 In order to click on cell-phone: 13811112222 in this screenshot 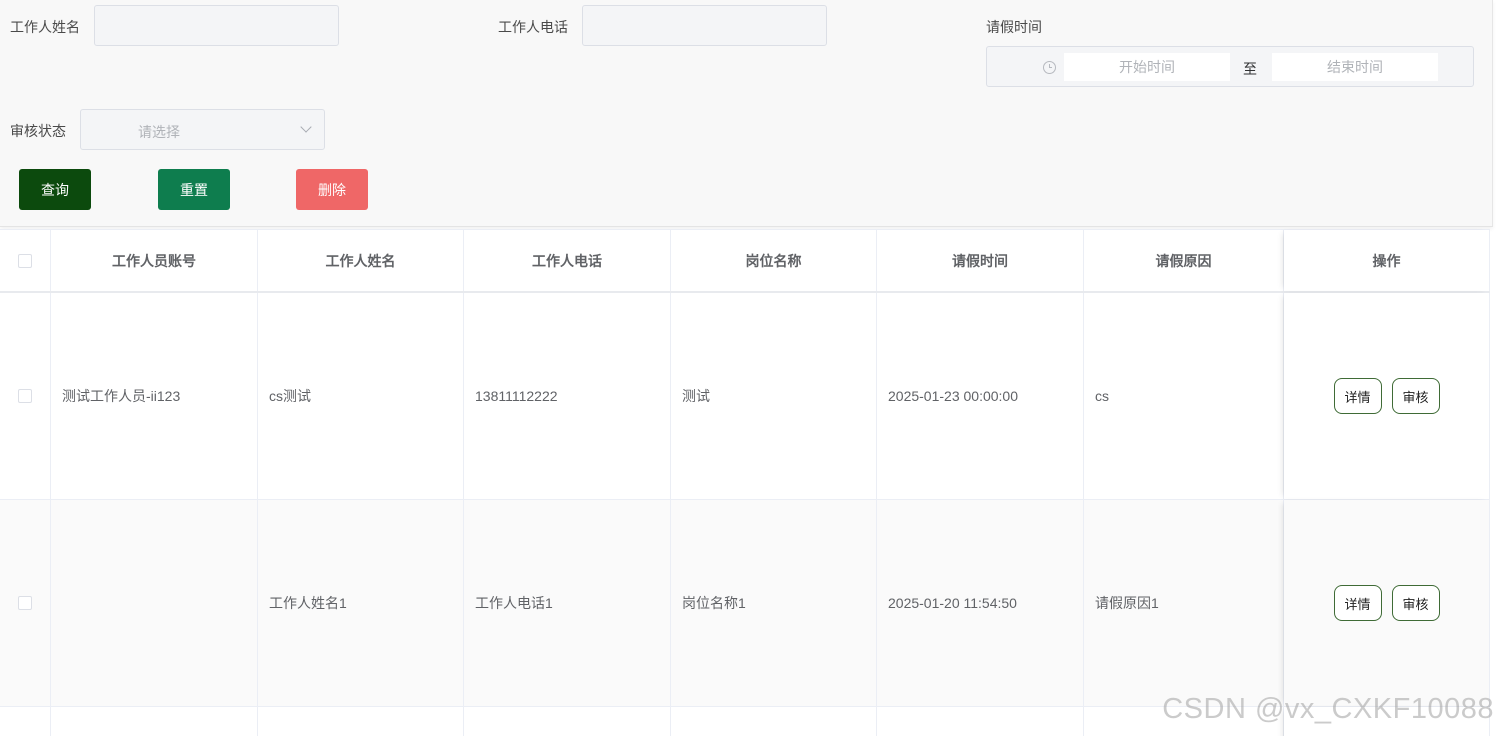, I will do `click(567, 396)`.